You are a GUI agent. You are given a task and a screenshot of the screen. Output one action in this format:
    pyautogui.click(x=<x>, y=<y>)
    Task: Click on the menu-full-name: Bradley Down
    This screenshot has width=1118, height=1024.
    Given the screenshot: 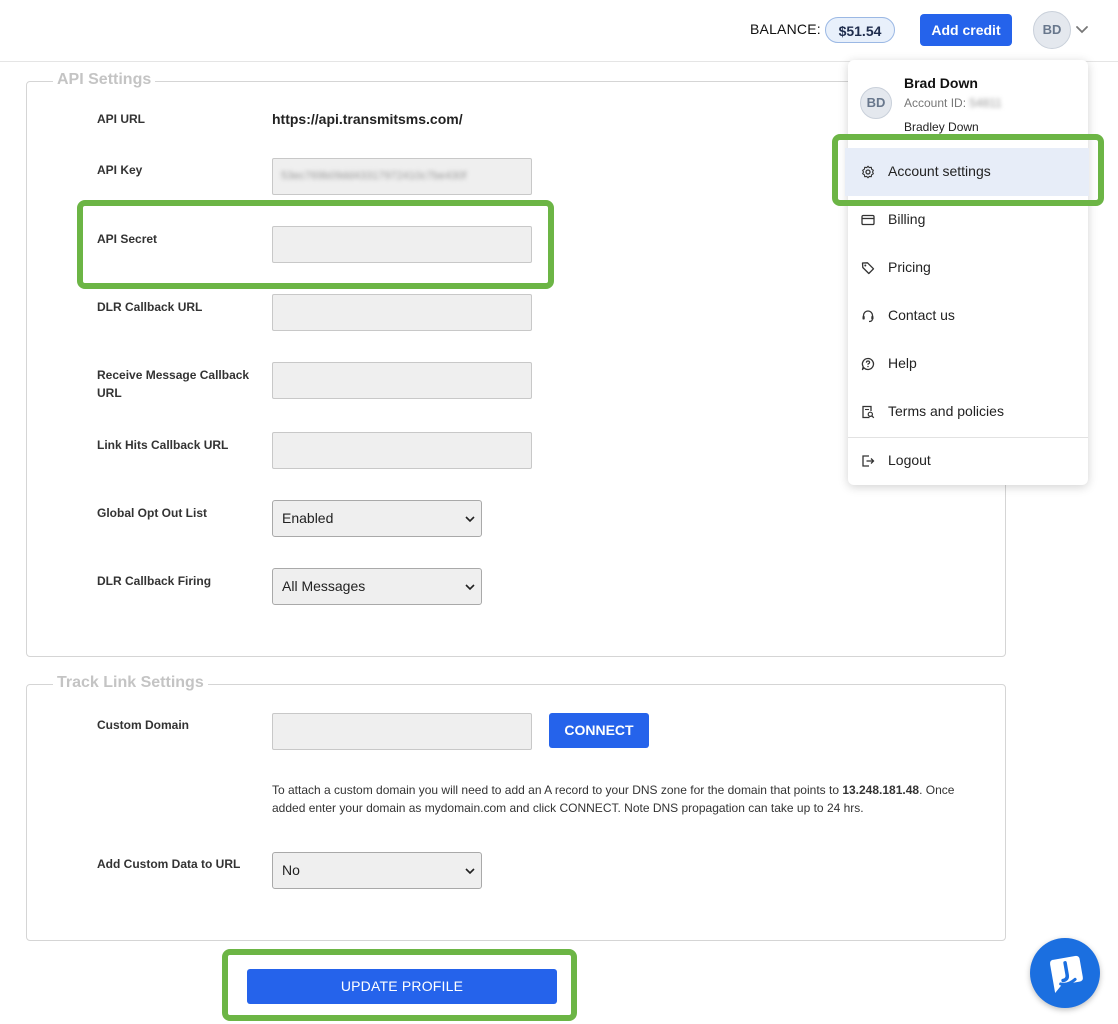 What is the action you would take?
    pyautogui.click(x=941, y=127)
    